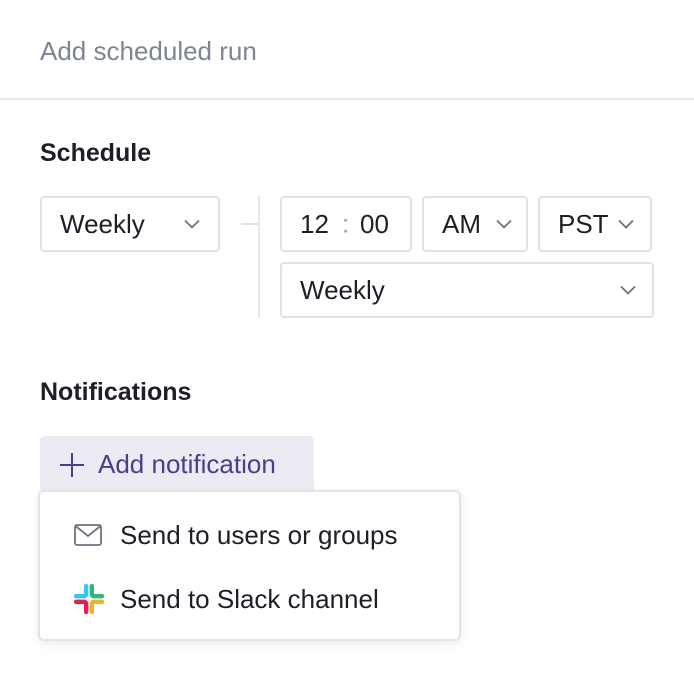 This screenshot has height=690, width=694. What do you see at coordinates (72, 465) in the screenshot?
I see `plus-icon` at bounding box center [72, 465].